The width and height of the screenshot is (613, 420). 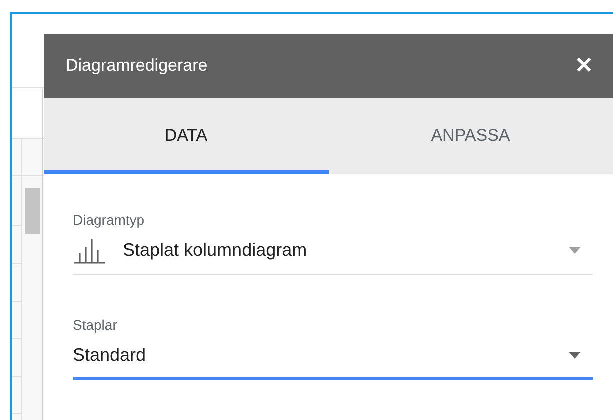 I want to click on close-button: ✕, so click(x=584, y=65).